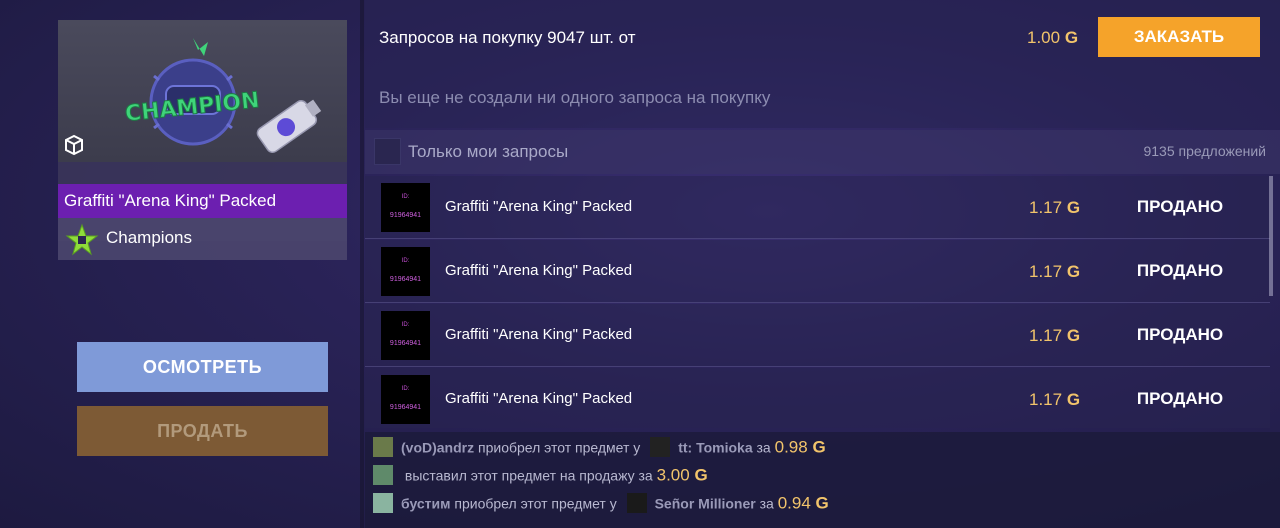 The width and height of the screenshot is (1280, 528). I want to click on offers-count: 9135 предложений, so click(1204, 151).